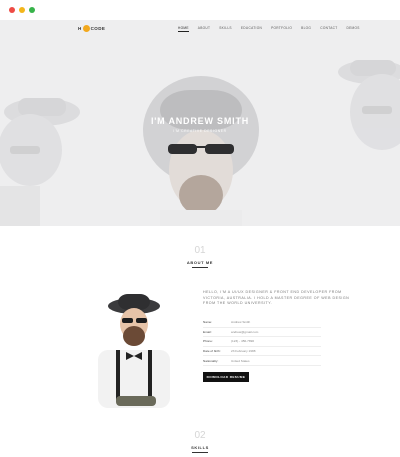  I want to click on maximize-window-button, so click(32, 10).